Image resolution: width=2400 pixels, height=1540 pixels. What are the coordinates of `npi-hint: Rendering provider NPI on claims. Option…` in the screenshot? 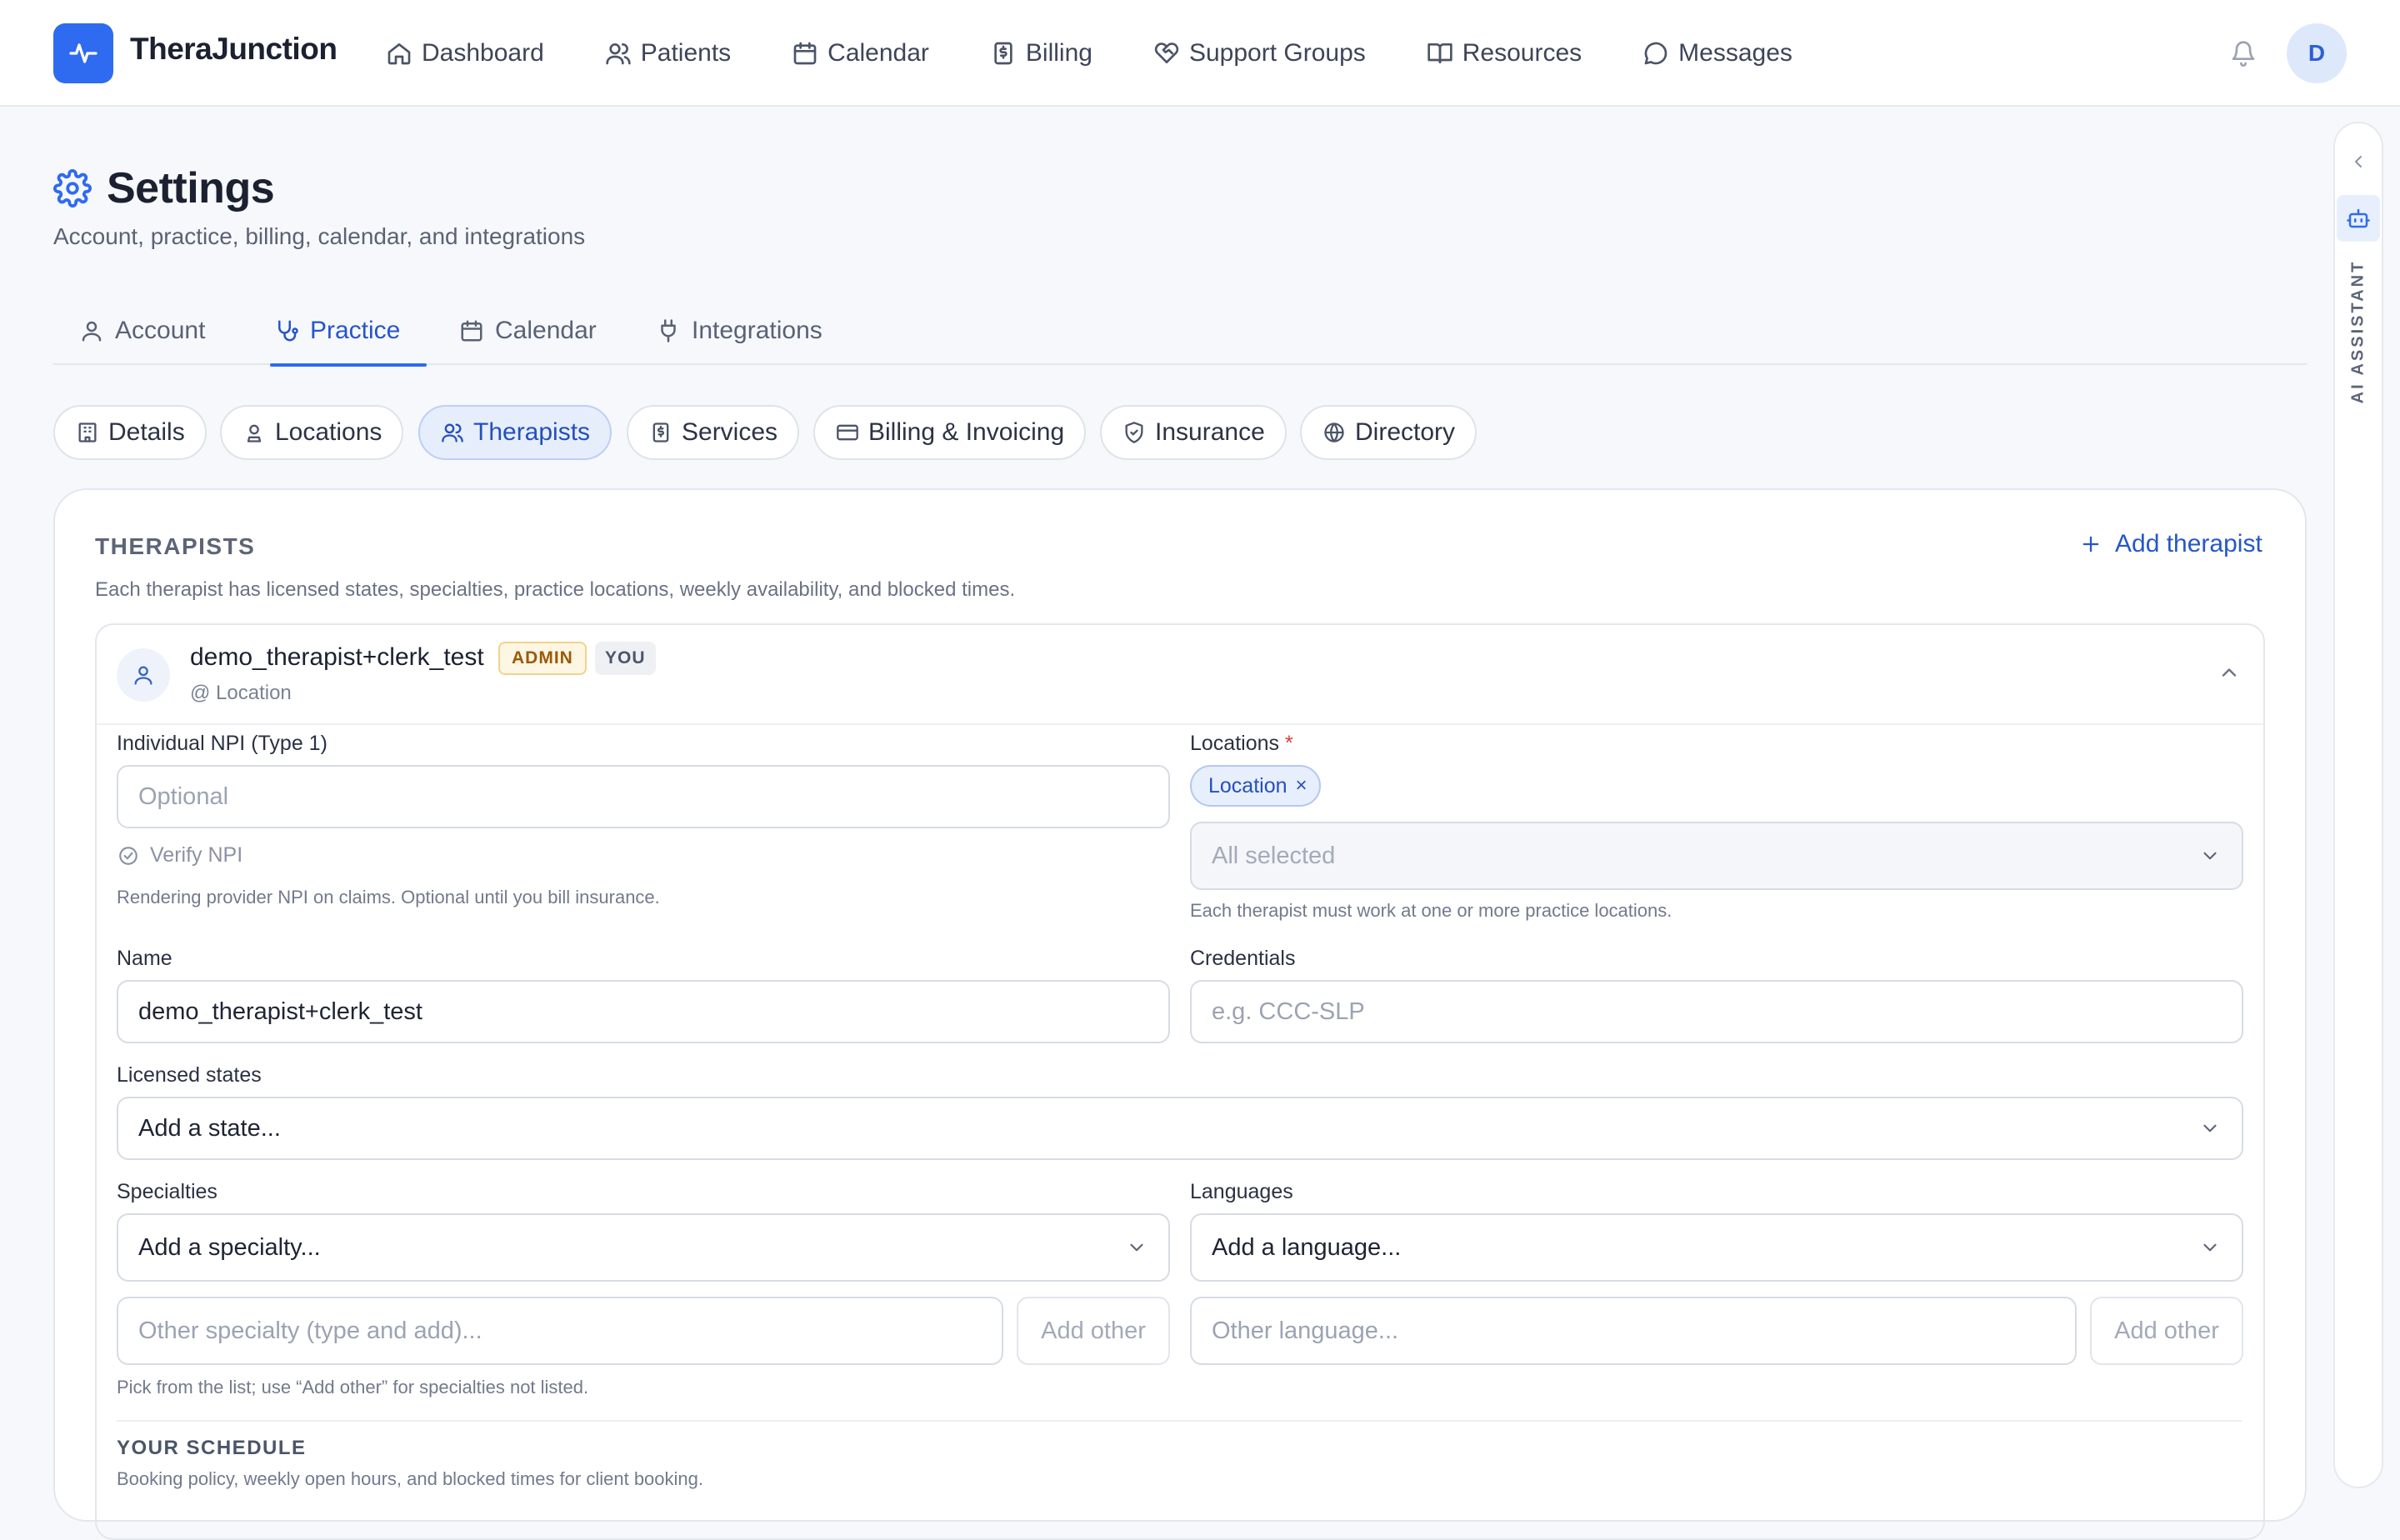 It's located at (388, 897).